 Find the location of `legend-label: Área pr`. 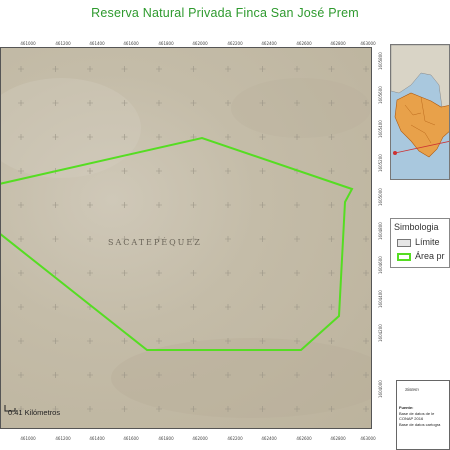

legend-label: Área pr is located at coordinates (430, 256).